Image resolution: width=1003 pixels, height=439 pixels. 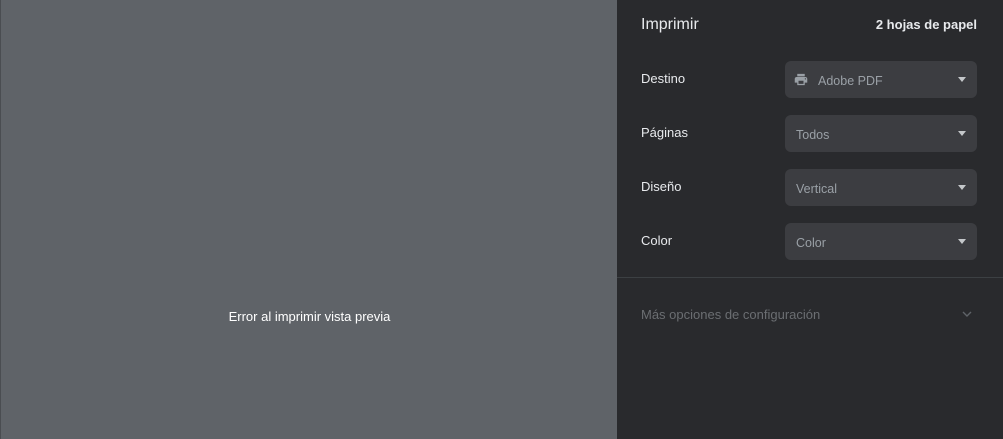 I want to click on color-row: Color Color, so click(x=809, y=241).